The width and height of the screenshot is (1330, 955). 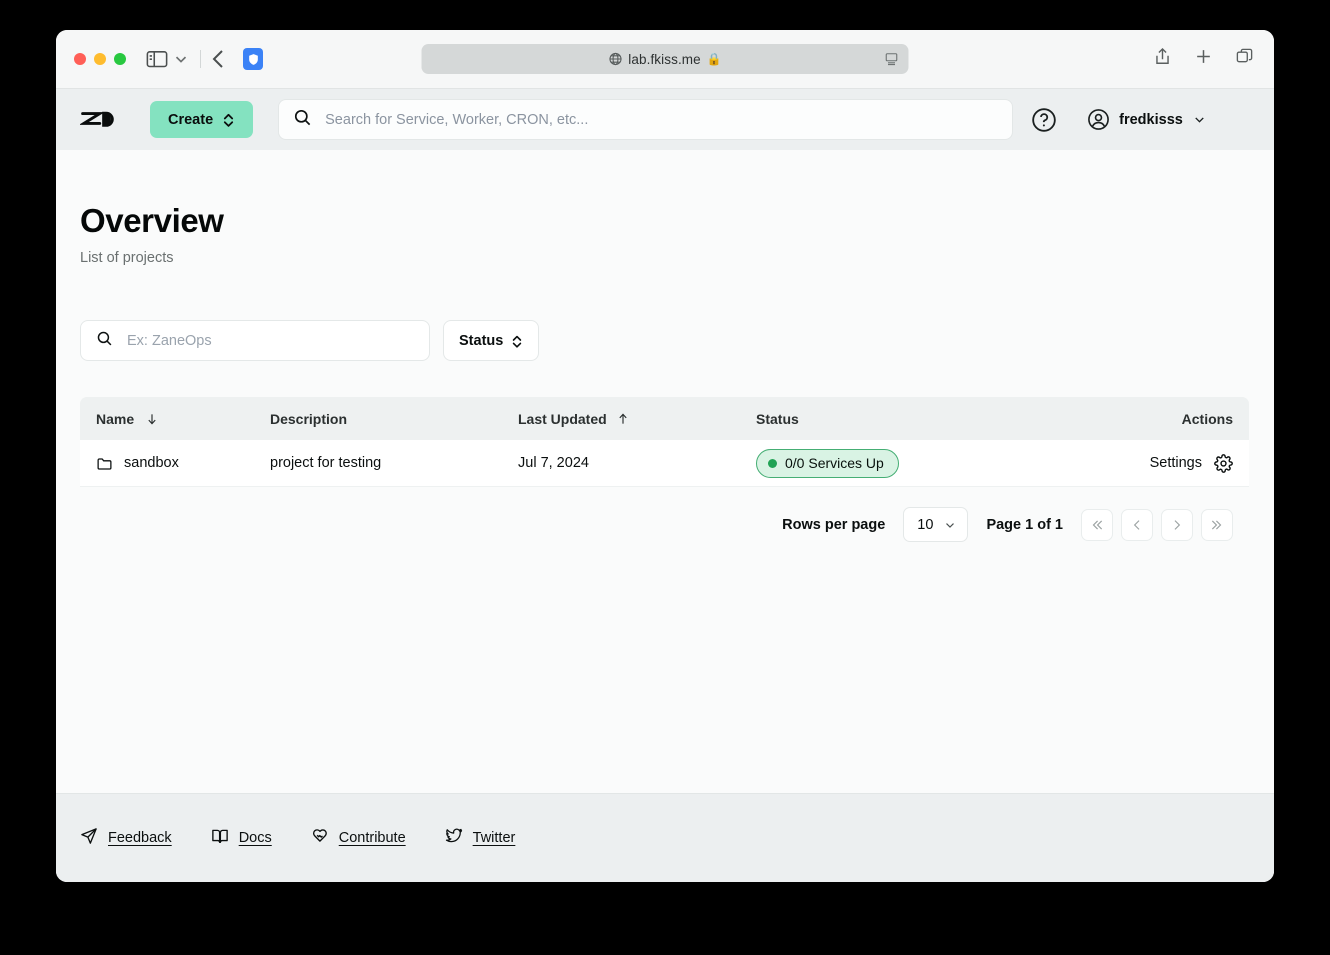 What do you see at coordinates (1151, 119) in the screenshot?
I see `username-label: fredkisss` at bounding box center [1151, 119].